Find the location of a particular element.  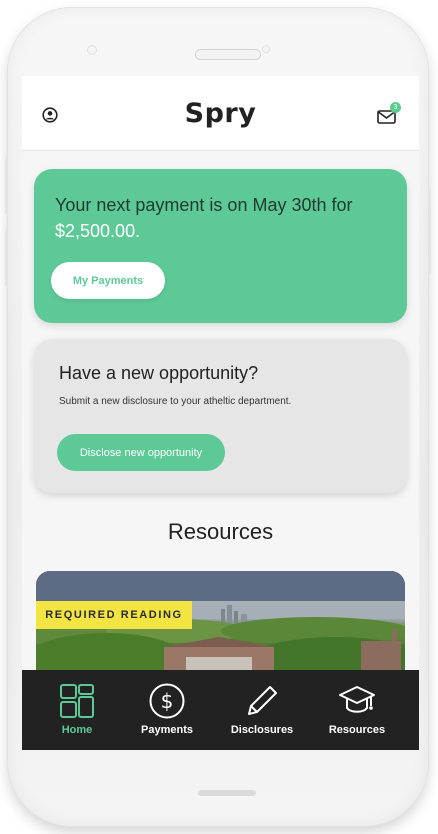

home-grid-icon is located at coordinates (77, 701).